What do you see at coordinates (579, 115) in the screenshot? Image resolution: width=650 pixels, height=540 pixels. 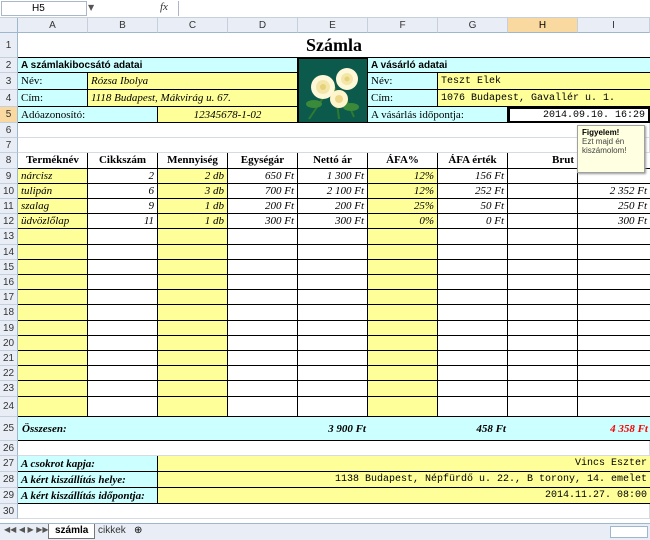 I see `purchase-time-cell: 2014.09.10. 16:29` at bounding box center [579, 115].